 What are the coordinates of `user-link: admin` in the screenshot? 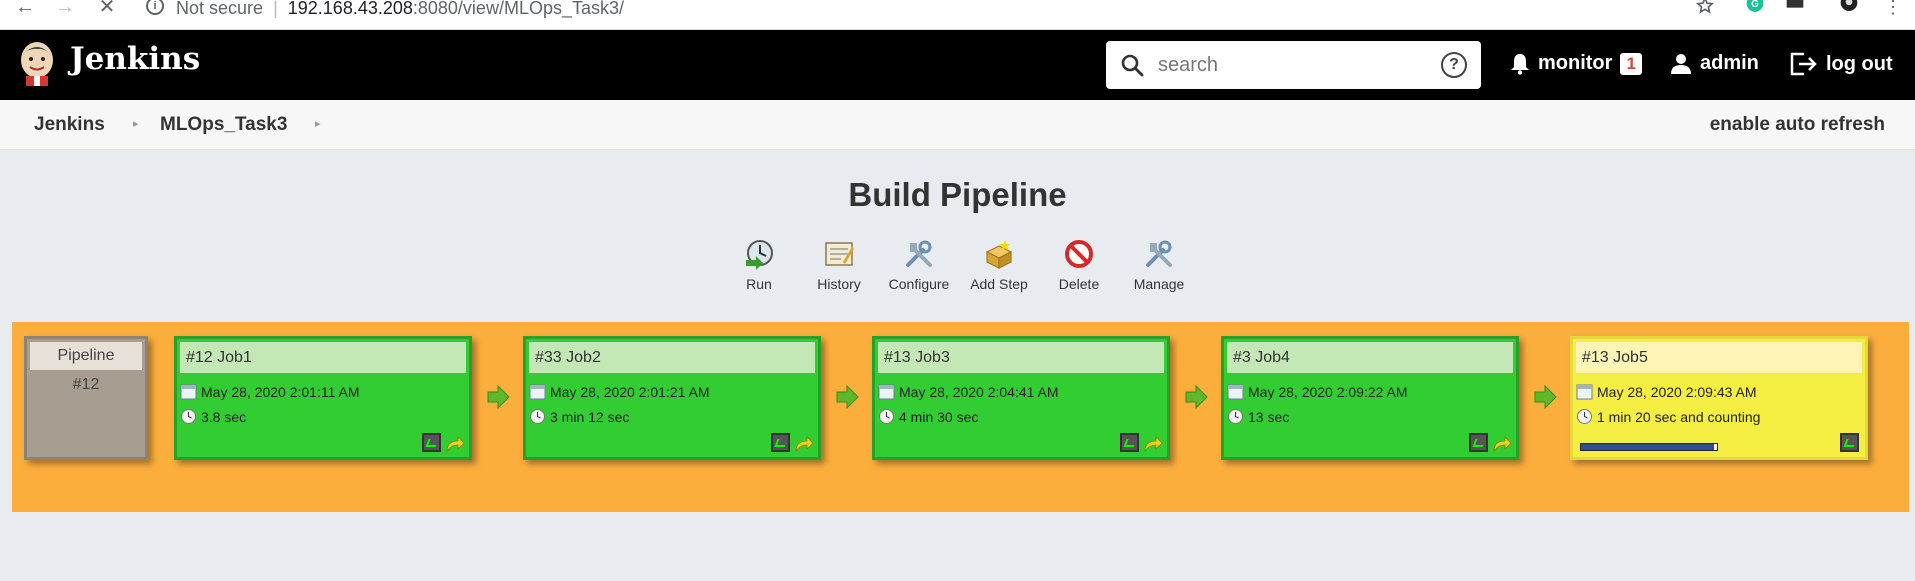 It's located at (1714, 63).